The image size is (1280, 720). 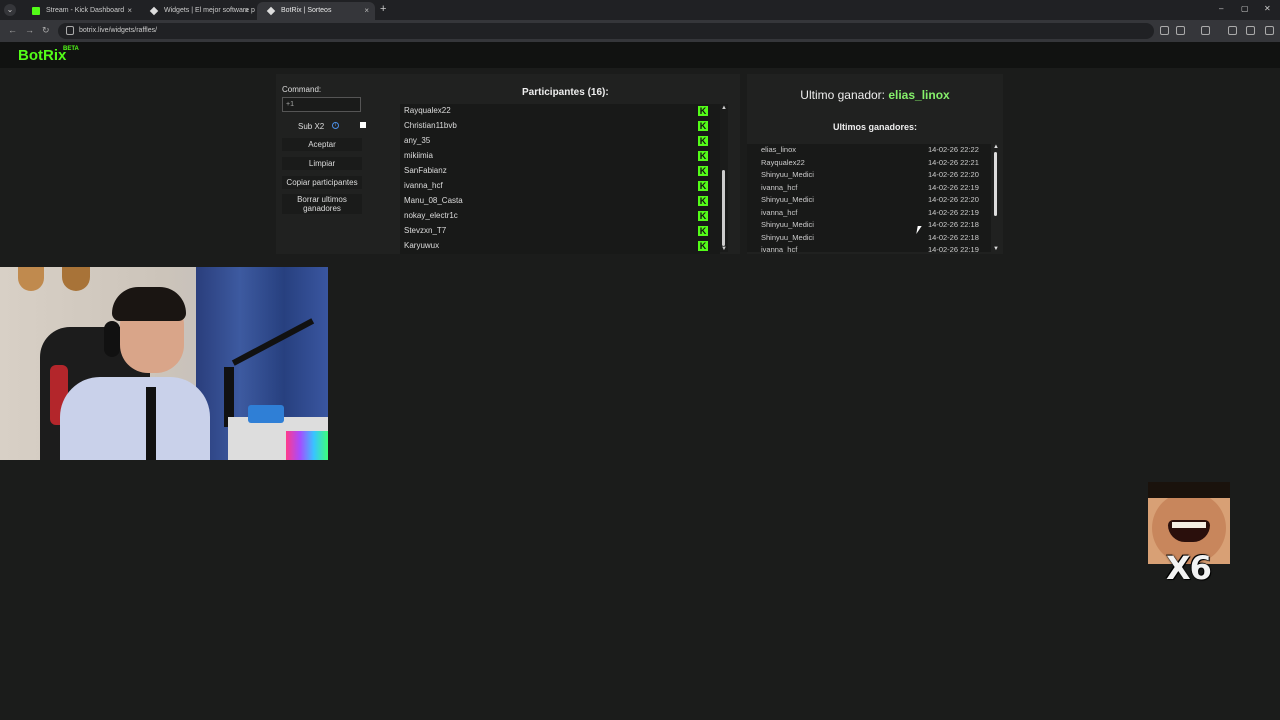 I want to click on participant-name: Karyuwux, so click(x=422, y=245).